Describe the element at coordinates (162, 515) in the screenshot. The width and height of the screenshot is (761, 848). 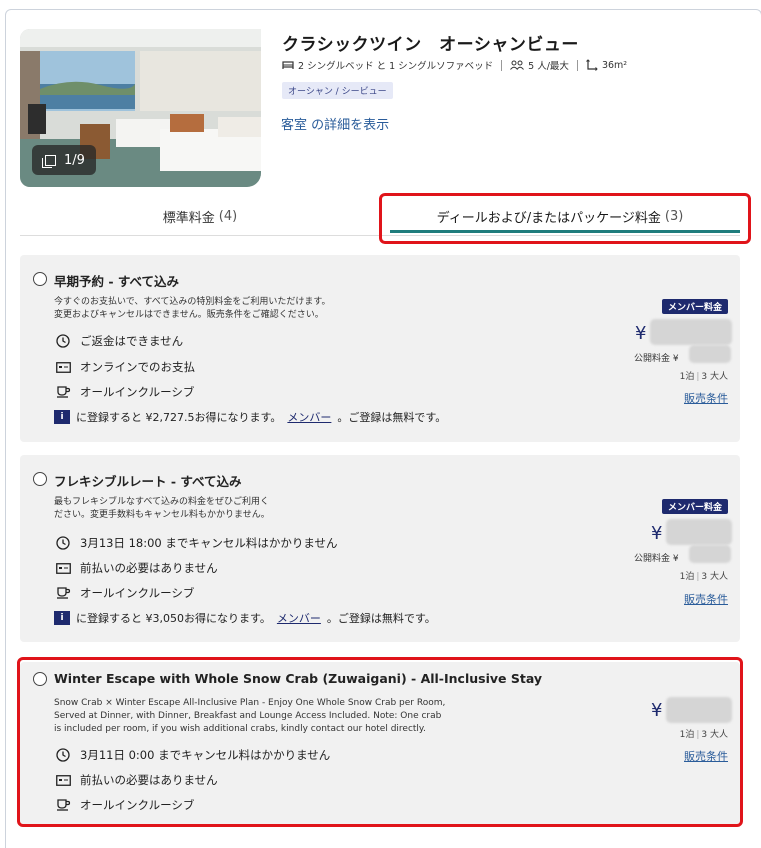
I see `rate-description-line: ださい。変更手数料もキャンセル料もかかりません。` at that location.